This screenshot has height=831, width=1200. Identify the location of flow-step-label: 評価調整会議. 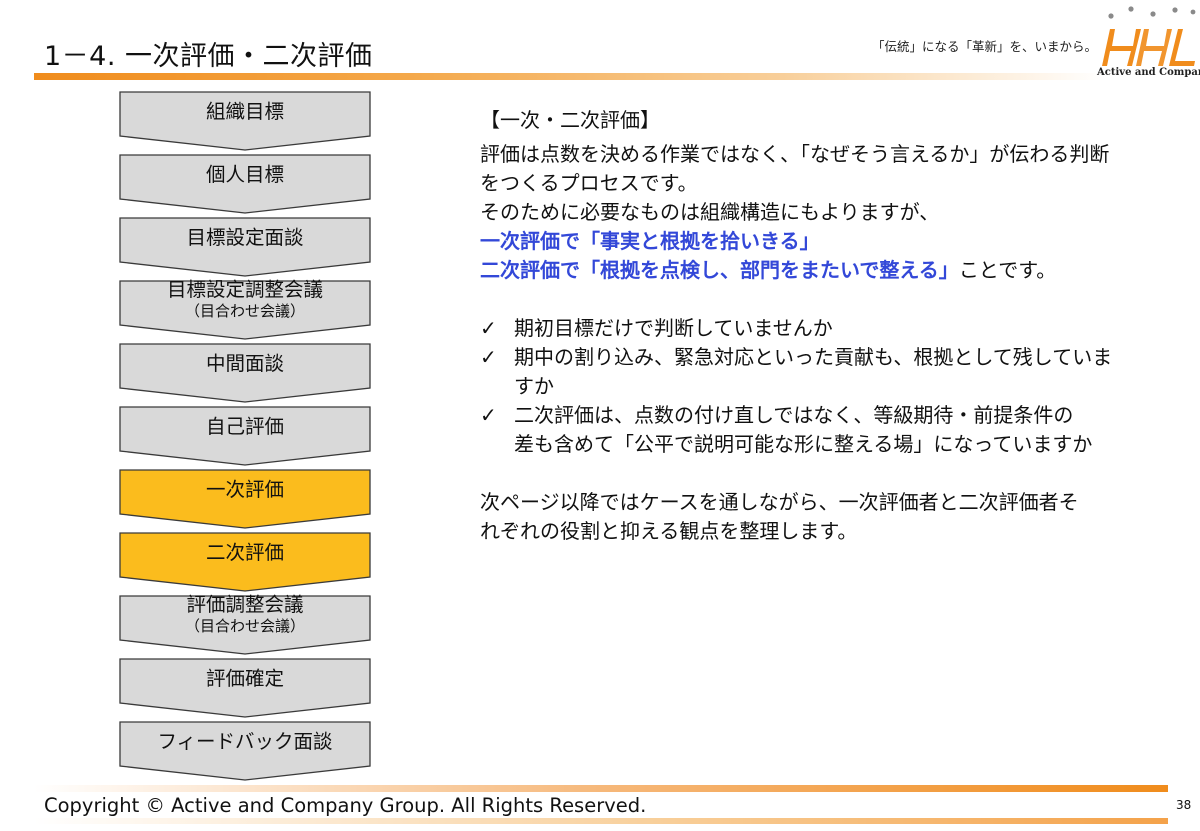
(245, 604).